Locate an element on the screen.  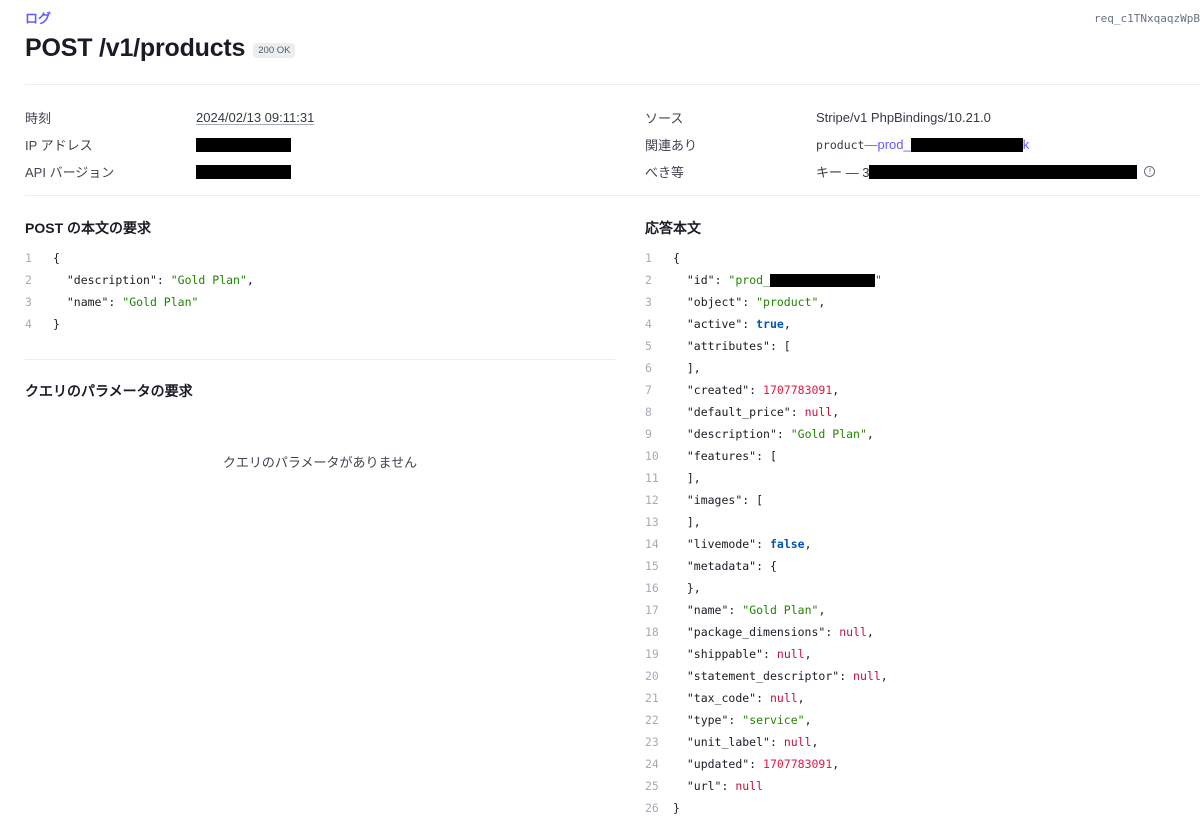
meta-label-related: 関連あり is located at coordinates (671, 145).